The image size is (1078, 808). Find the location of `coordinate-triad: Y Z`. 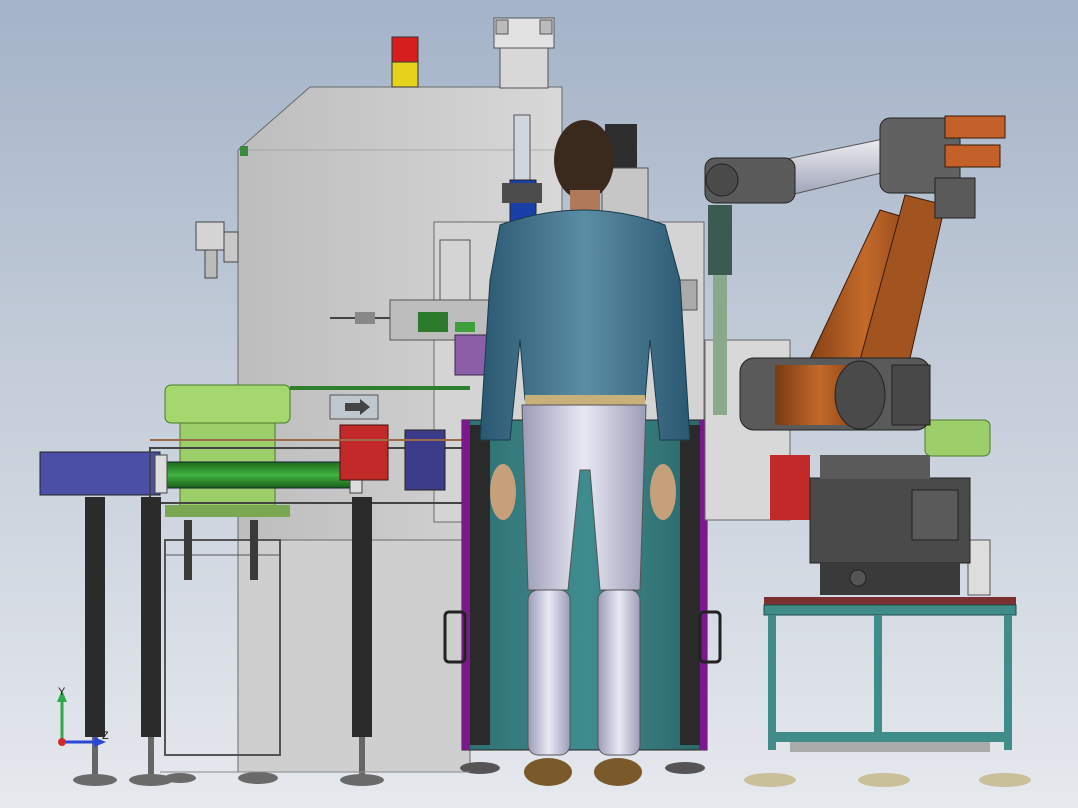

coordinate-triad: Y Z is located at coordinates (83, 719).